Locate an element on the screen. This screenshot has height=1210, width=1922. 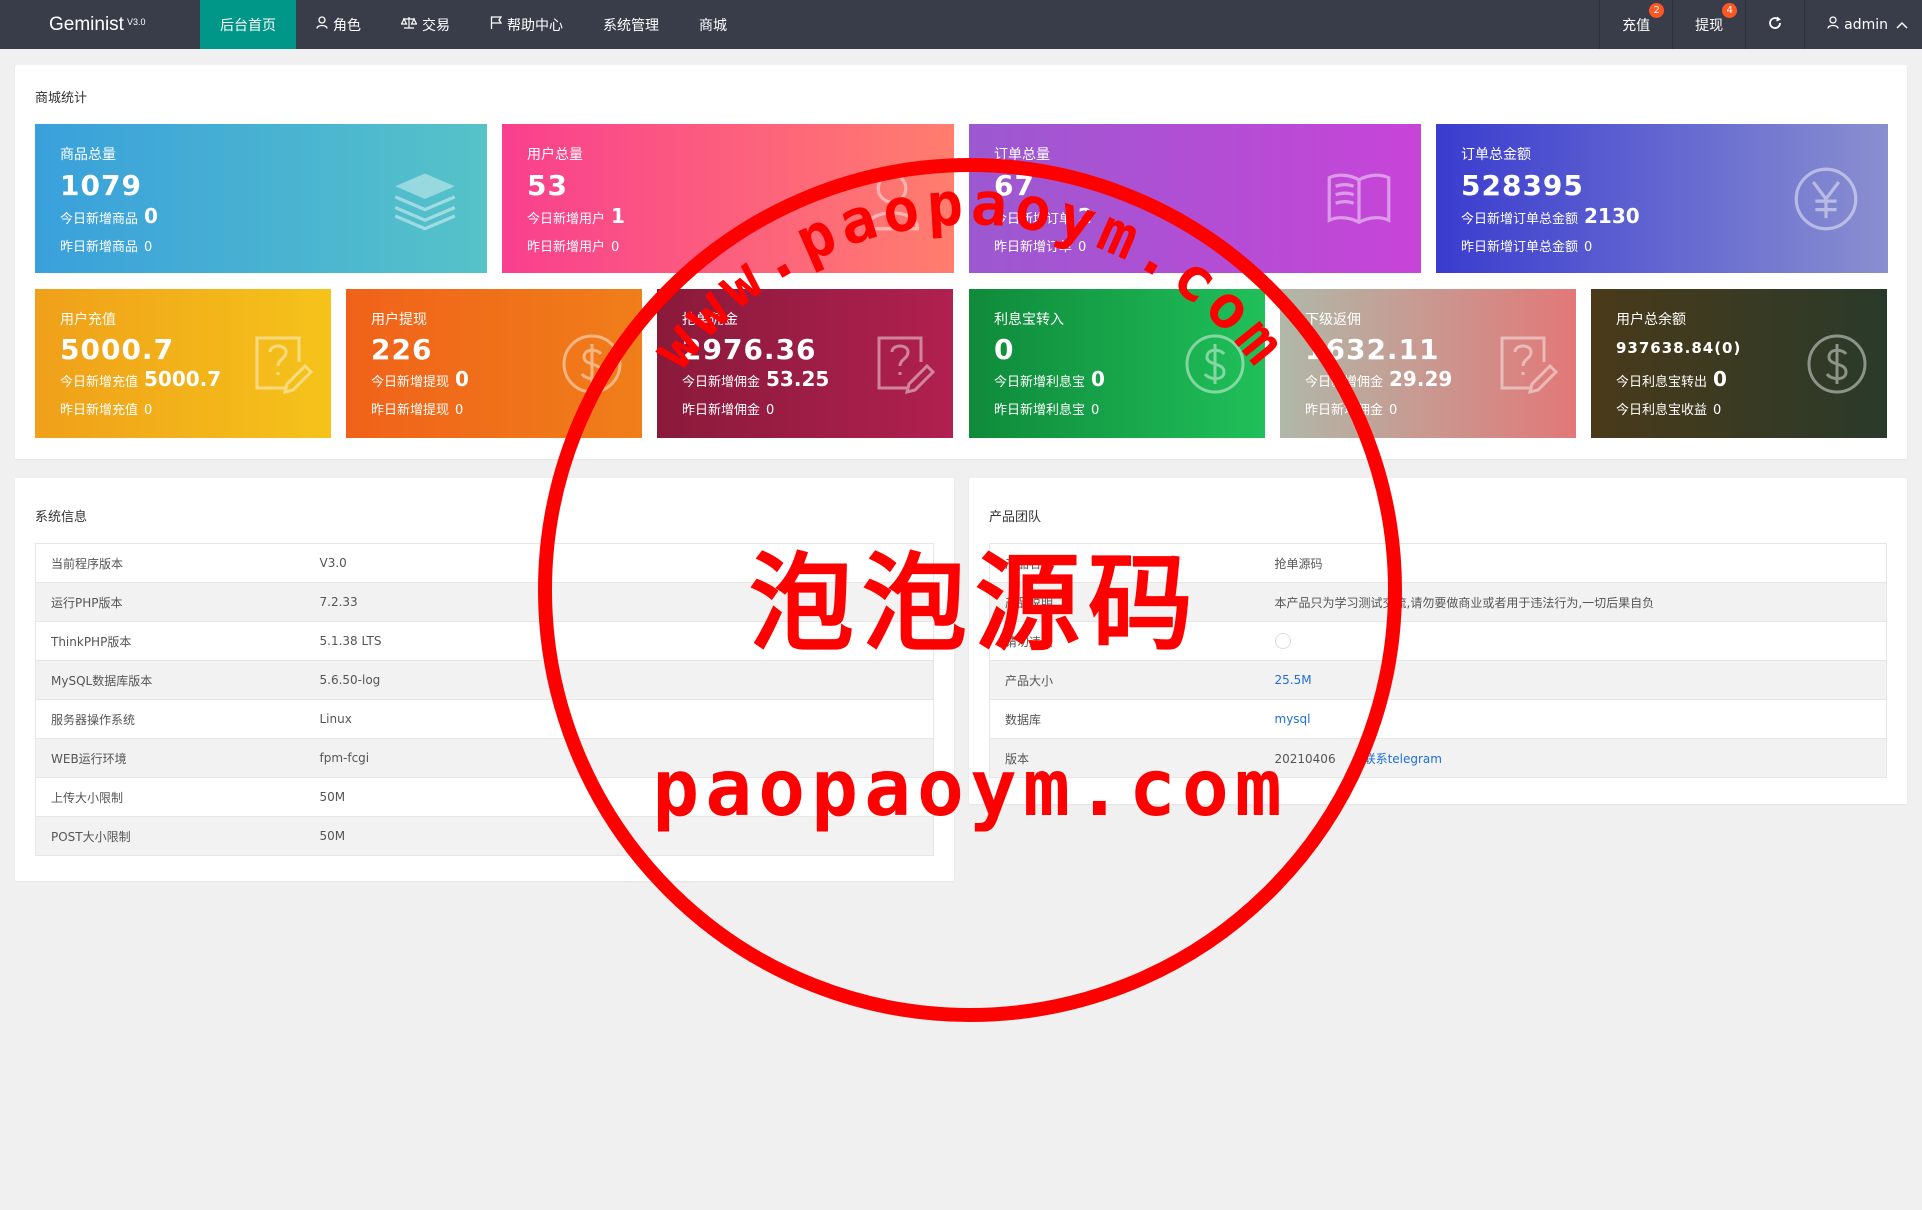
stat-card-value: 1079 is located at coordinates (101, 185).